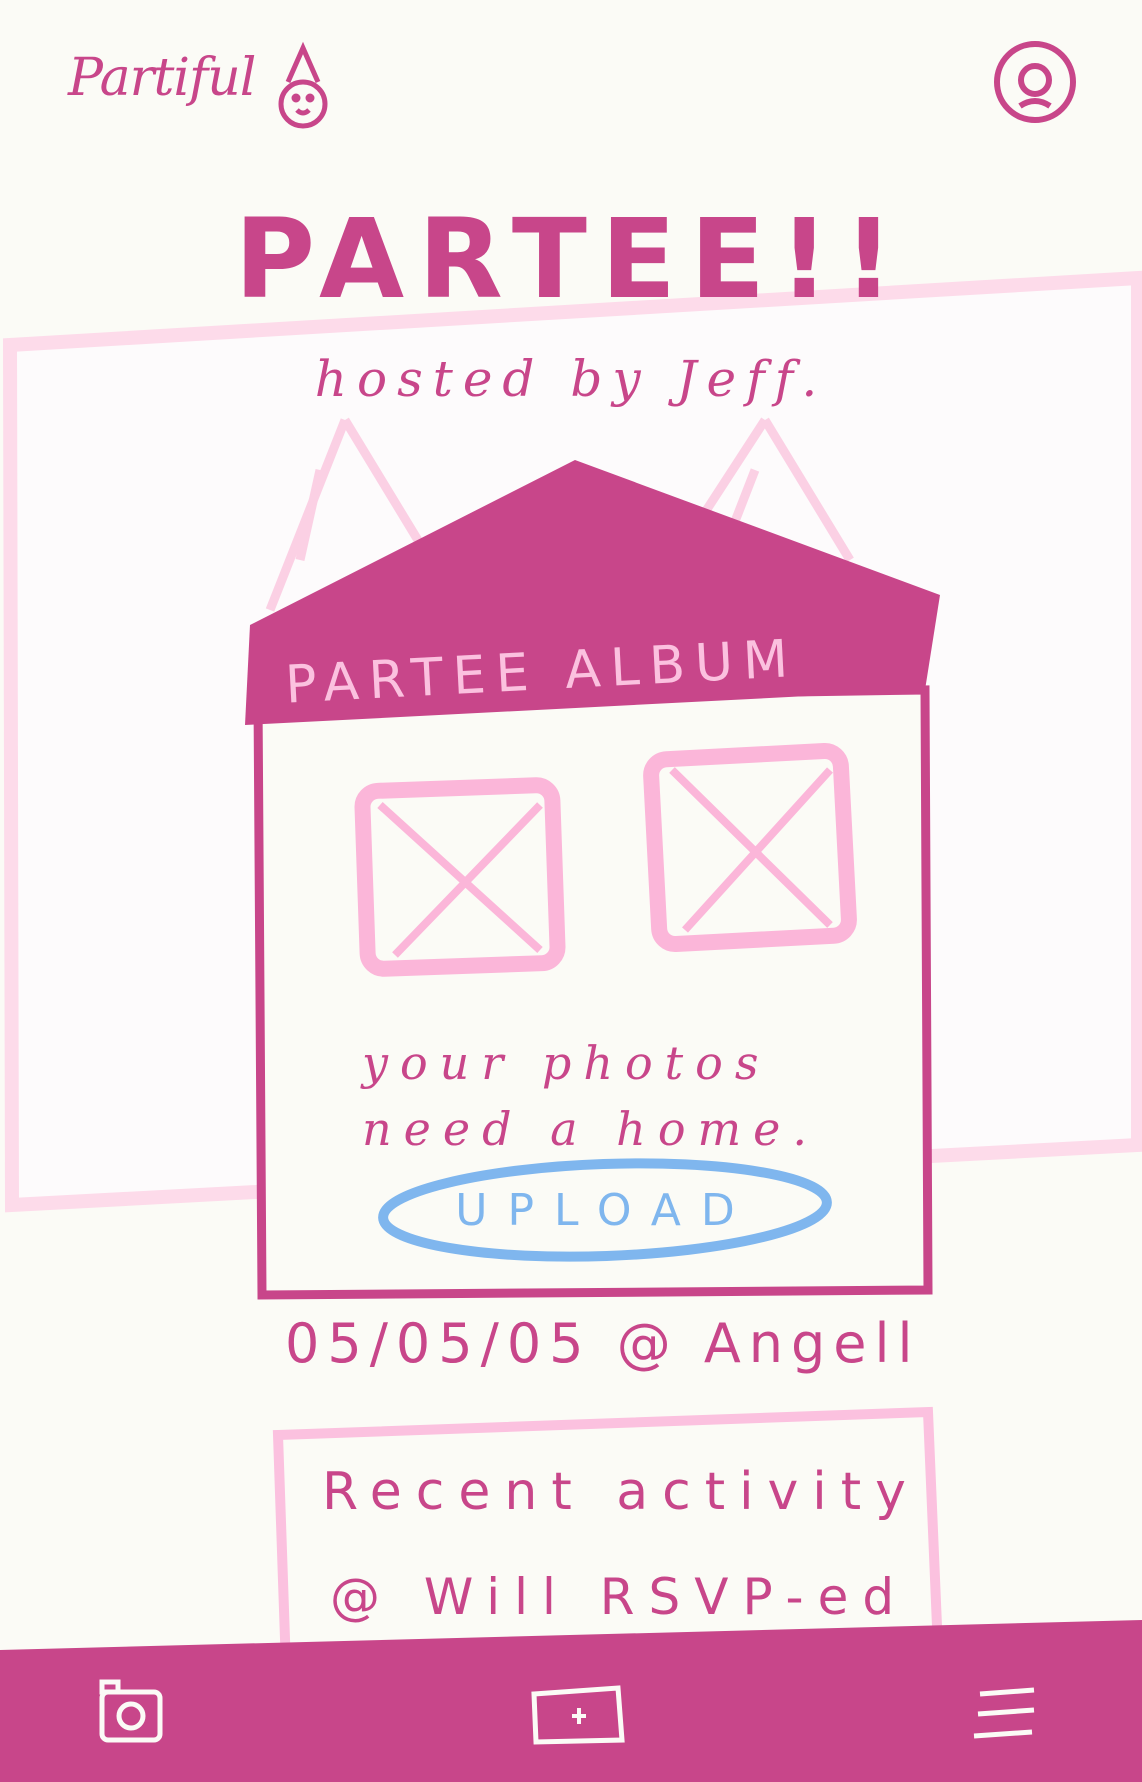  Describe the element at coordinates (566, 1063) in the screenshot. I see `album-tagline-line1: your photos` at that location.